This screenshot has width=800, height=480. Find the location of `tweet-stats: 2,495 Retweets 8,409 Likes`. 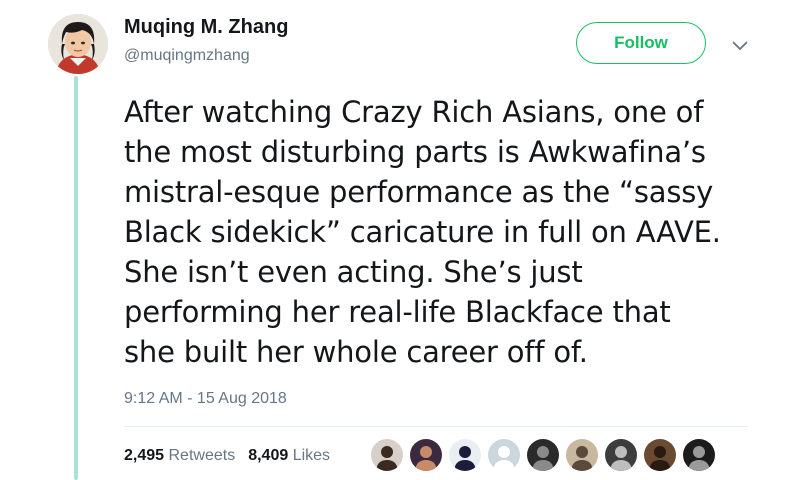

tweet-stats: 2,495 Retweets 8,409 Likes is located at coordinates (227, 456).